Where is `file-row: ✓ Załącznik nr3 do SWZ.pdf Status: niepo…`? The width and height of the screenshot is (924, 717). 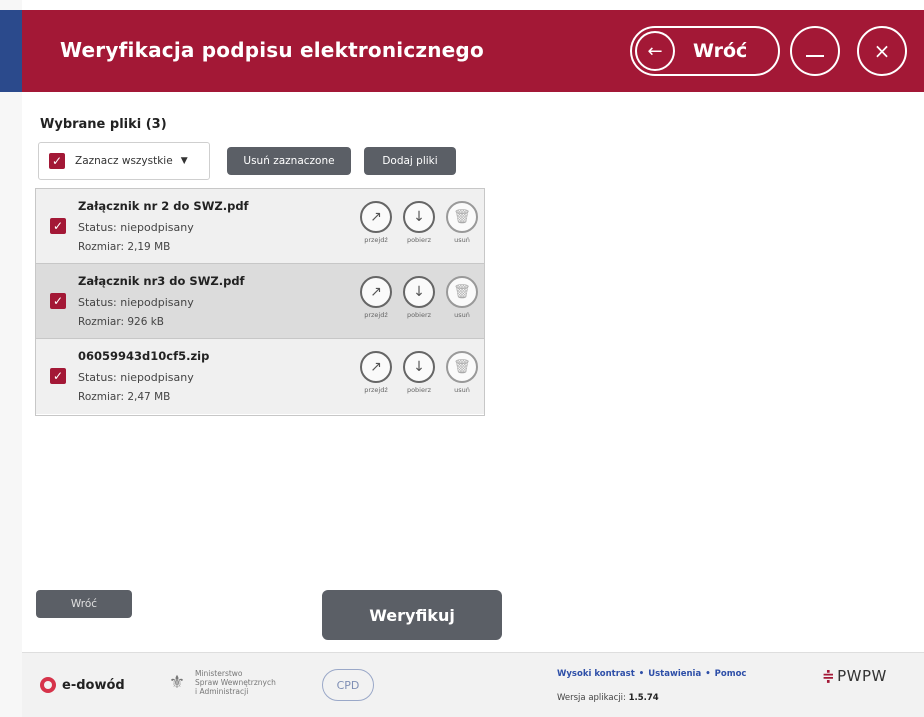 file-row: ✓ Załącznik nr3 do SWZ.pdf Status: niepo… is located at coordinates (260, 301).